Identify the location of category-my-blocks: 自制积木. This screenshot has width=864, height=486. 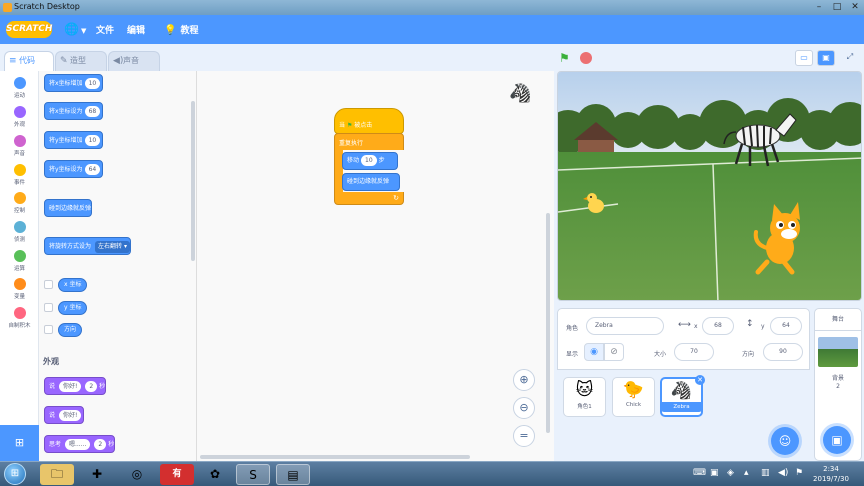
(19, 318).